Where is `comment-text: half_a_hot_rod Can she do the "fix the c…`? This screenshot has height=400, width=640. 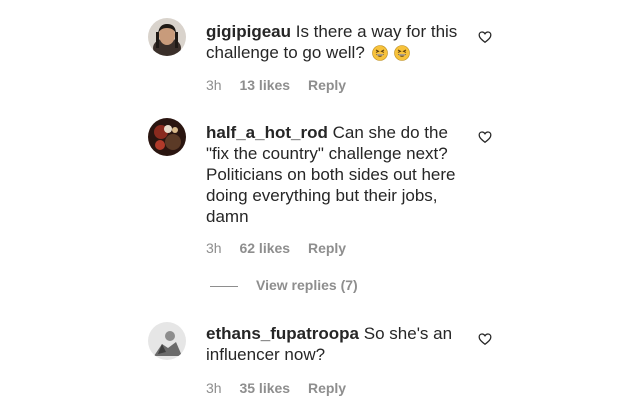 comment-text: half_a_hot_rod Can she do the "fix the c… is located at coordinates (337, 174).